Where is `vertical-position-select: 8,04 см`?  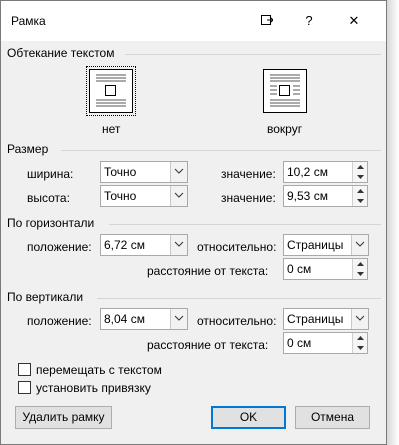 vertical-position-select: 8,04 см is located at coordinates (144, 319).